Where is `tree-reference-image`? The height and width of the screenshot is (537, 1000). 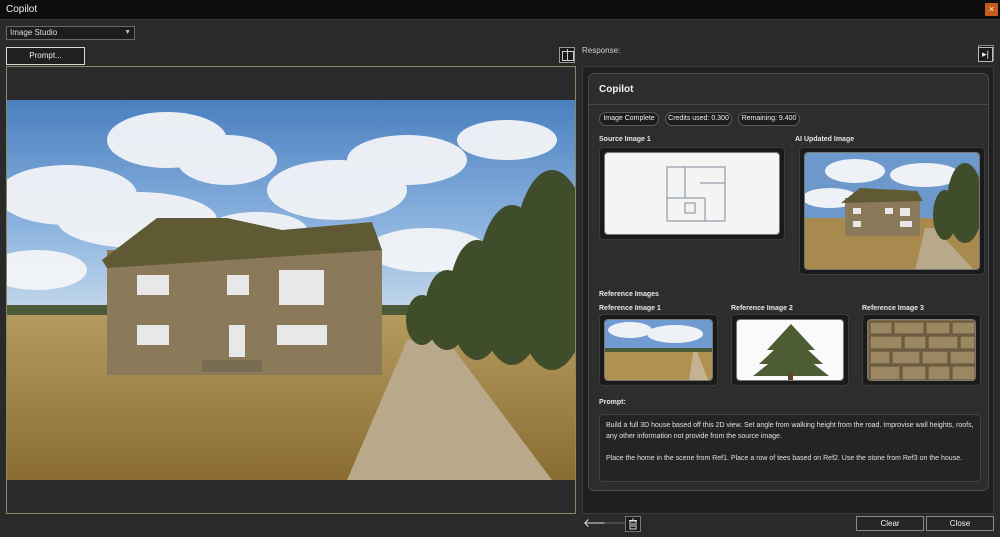
tree-reference-image is located at coordinates (791, 352).